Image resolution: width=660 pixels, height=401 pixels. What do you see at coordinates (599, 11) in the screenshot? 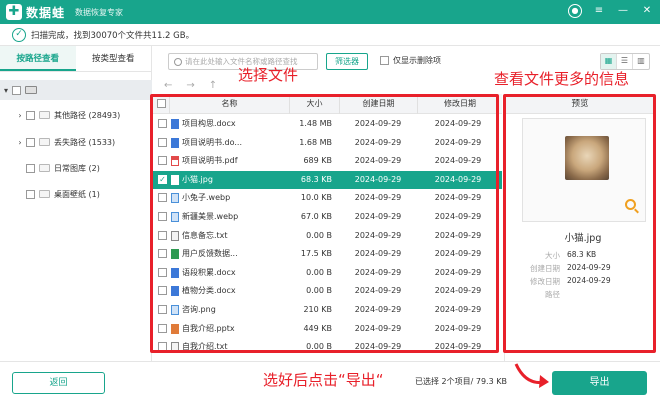
I see `menu-icon: ≡` at bounding box center [599, 11].